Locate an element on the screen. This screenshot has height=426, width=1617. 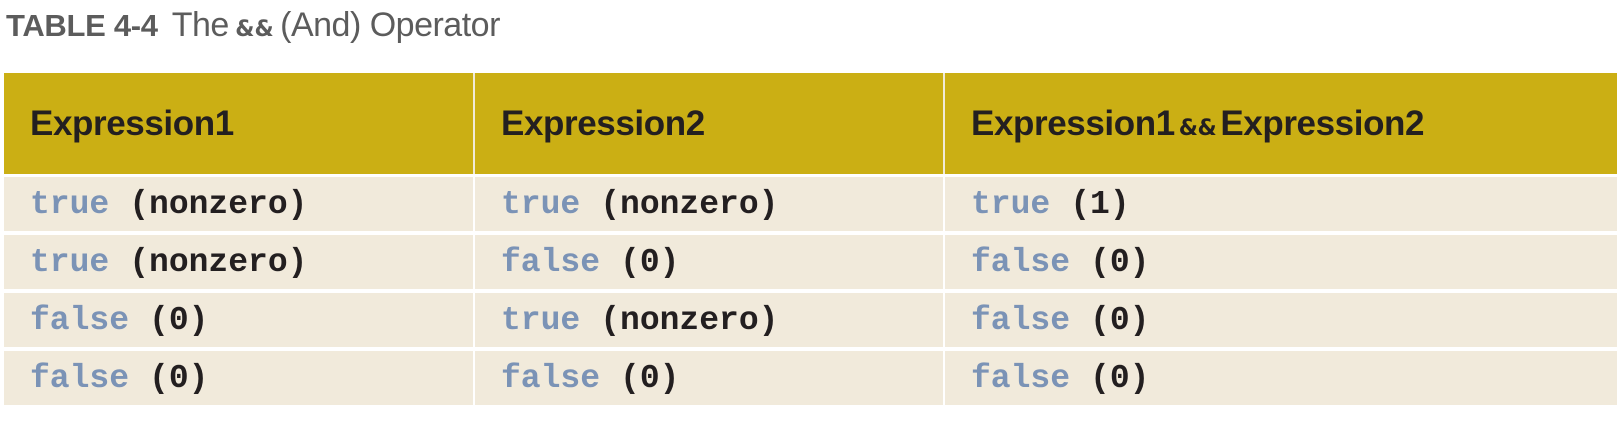
table-row: false (0) true (nonzero) false (0) is located at coordinates (810, 319).